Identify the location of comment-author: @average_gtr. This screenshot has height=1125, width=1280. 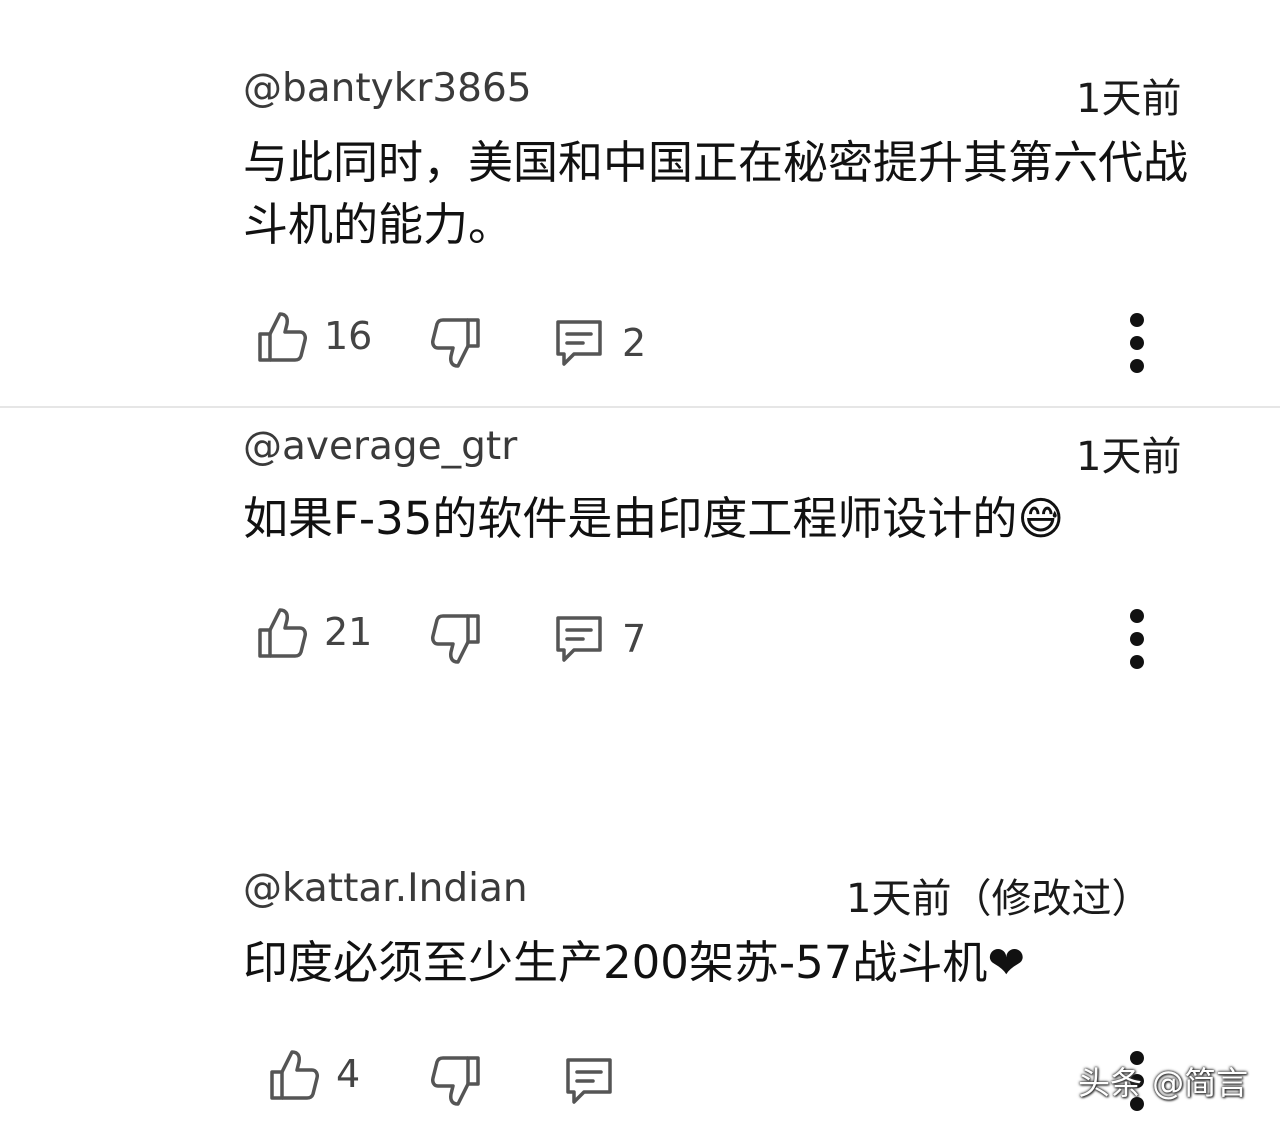
(380, 446).